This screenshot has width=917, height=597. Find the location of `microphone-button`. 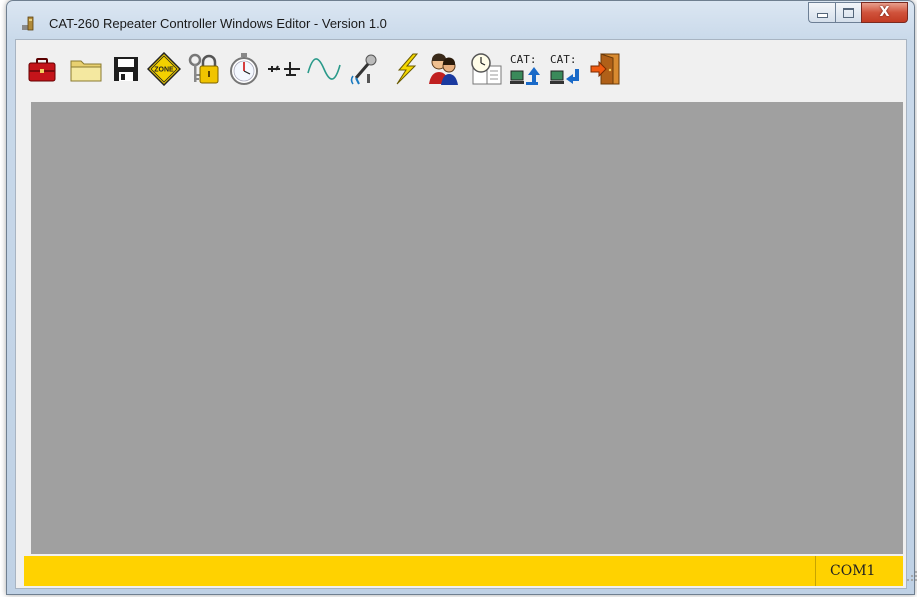

microphone-button is located at coordinates (364, 69).